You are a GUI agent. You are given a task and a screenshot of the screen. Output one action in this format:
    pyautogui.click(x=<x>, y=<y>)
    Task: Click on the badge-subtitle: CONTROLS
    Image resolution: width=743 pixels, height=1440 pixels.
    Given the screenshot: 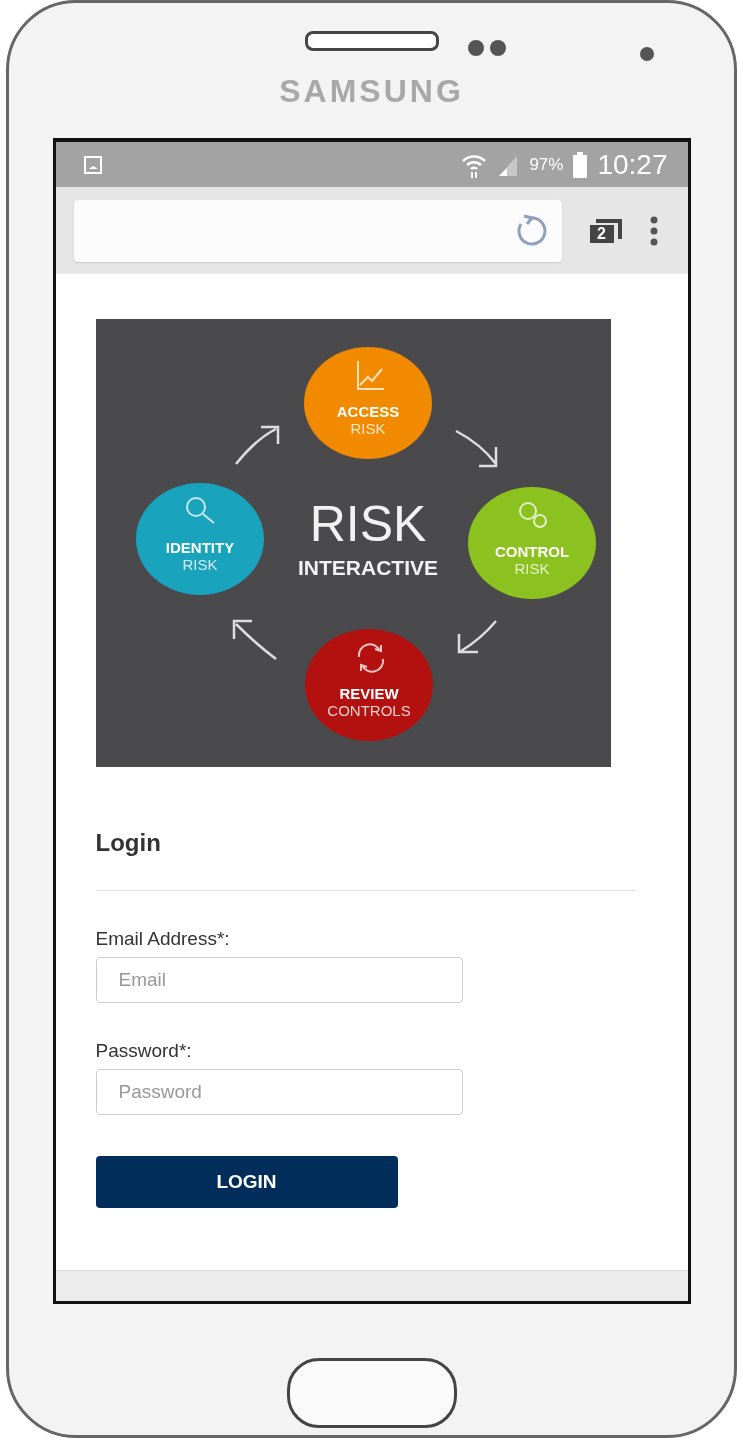 What is the action you would take?
    pyautogui.click(x=368, y=710)
    